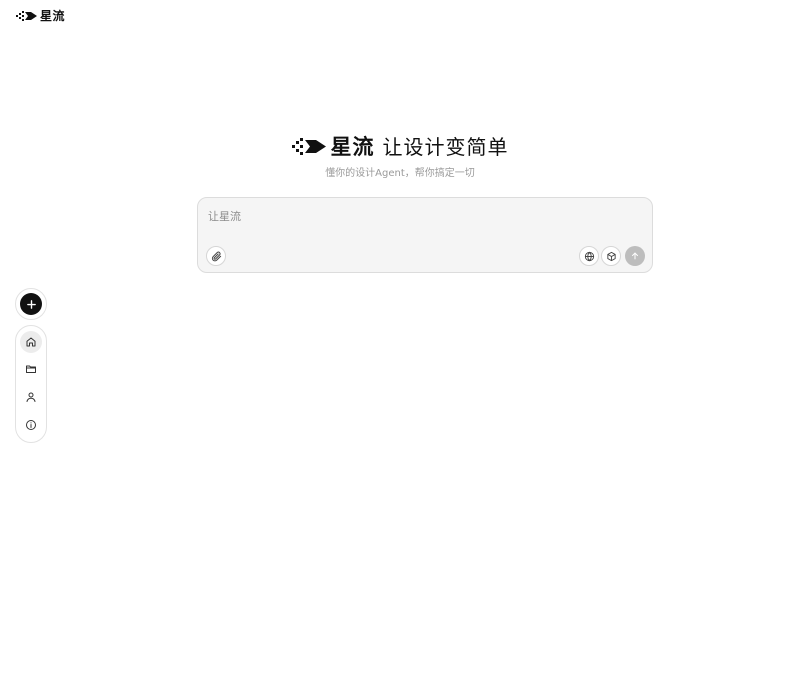 The width and height of the screenshot is (800, 700). I want to click on prompt-input, so click(423, 216).